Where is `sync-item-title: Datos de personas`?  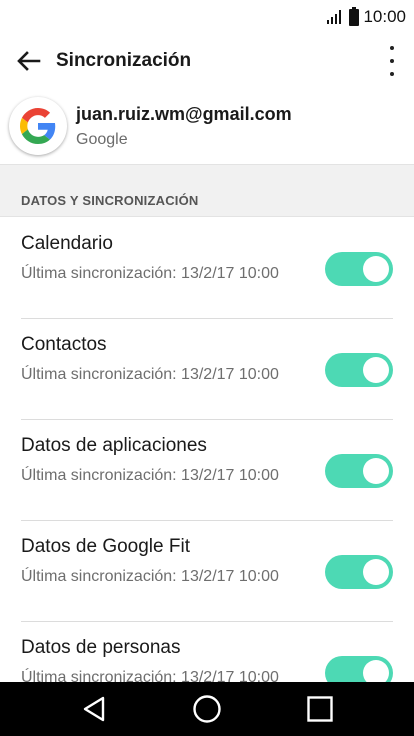 sync-item-title: Datos de personas is located at coordinates (101, 647).